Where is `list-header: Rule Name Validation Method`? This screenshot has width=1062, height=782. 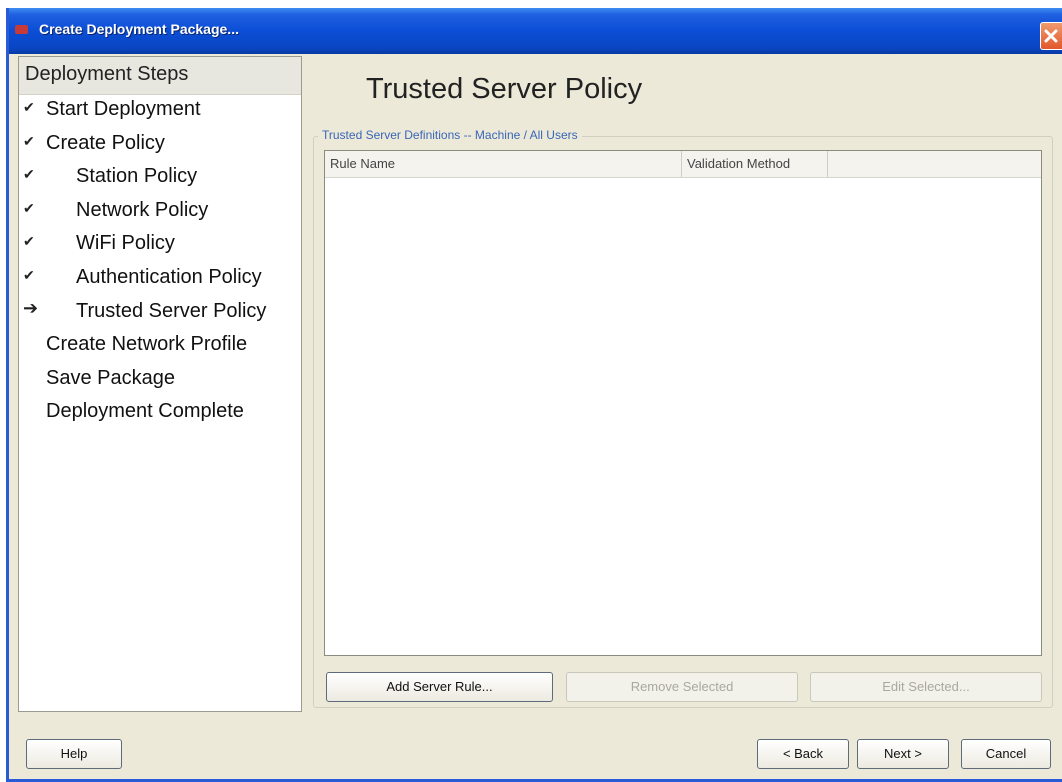 list-header: Rule Name Validation Method is located at coordinates (683, 164).